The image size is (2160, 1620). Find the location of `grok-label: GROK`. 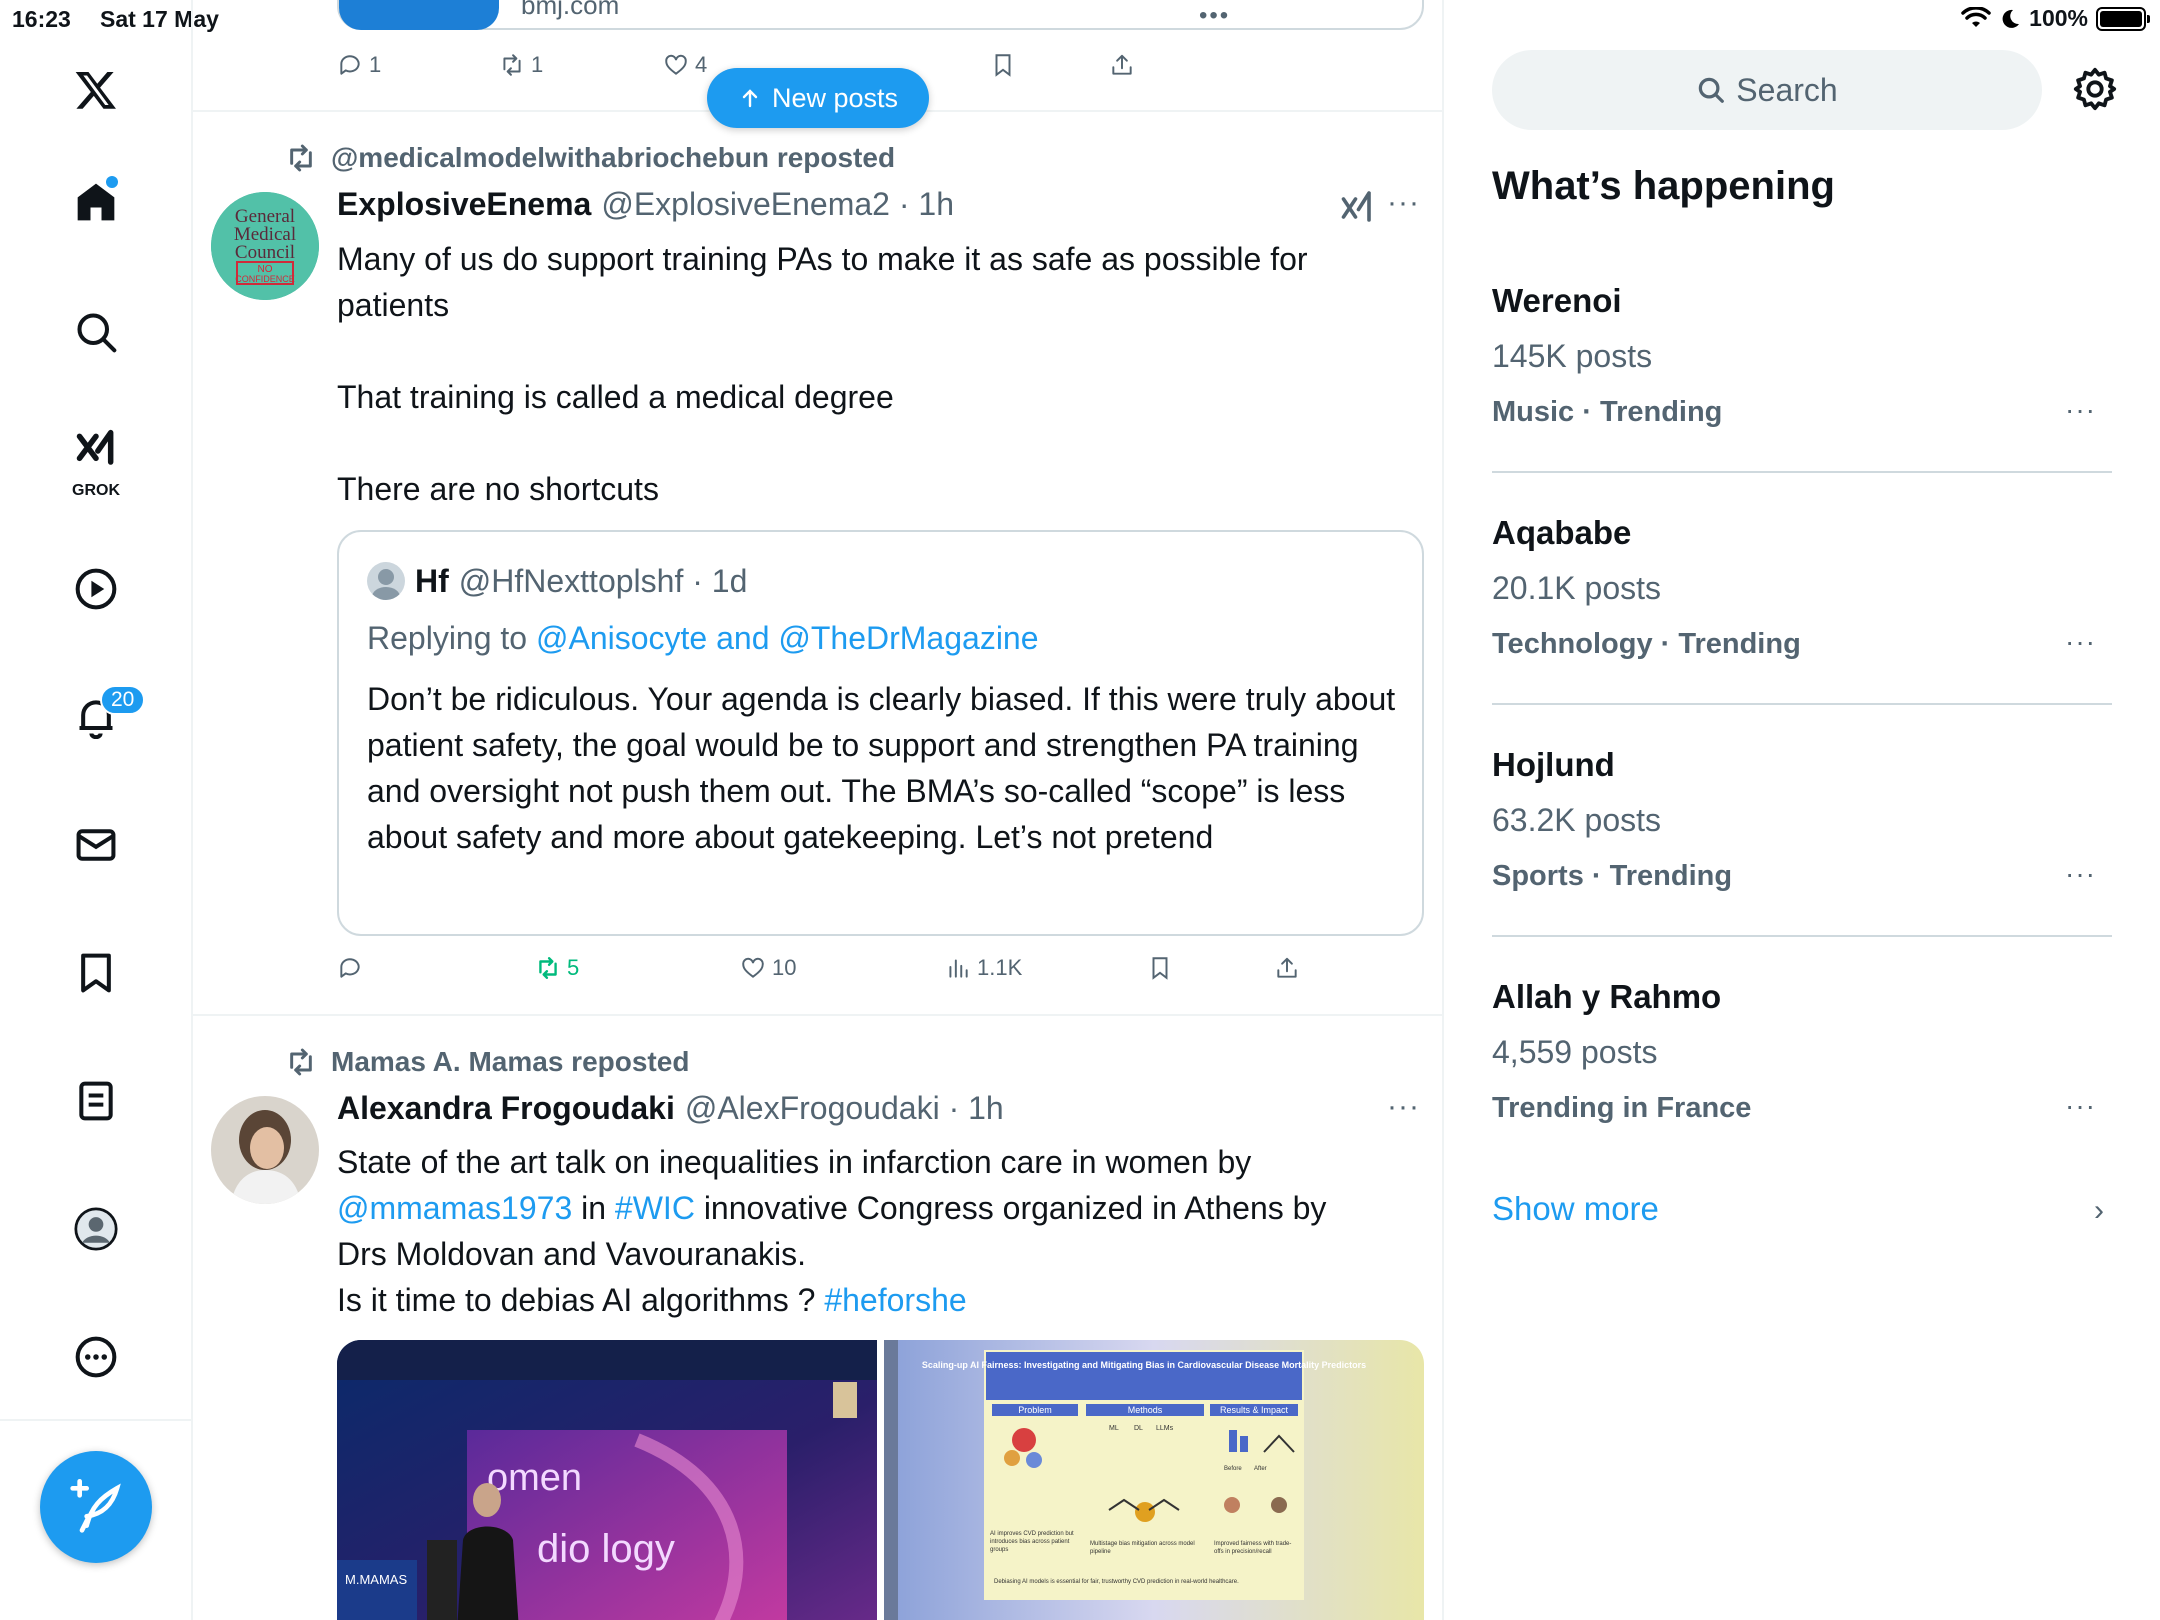

grok-label: GROK is located at coordinates (96, 490).